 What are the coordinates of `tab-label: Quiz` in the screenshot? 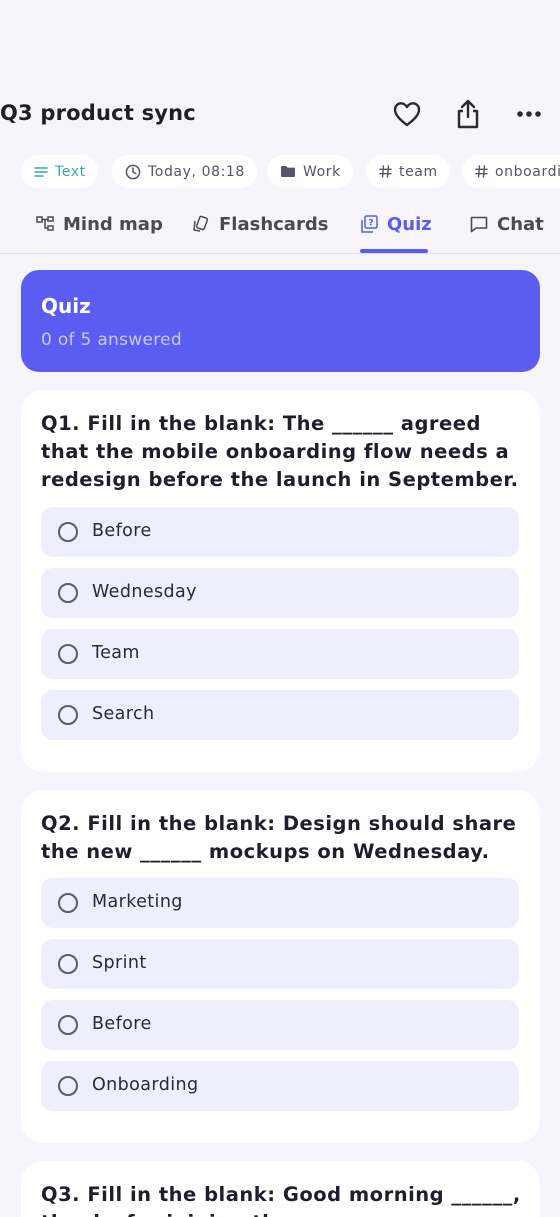 It's located at (409, 224).